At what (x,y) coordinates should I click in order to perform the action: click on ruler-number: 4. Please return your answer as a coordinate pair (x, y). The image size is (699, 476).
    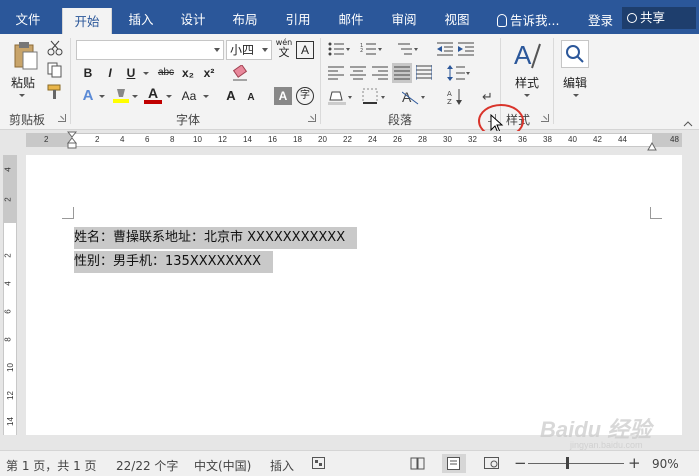
    Looking at the image, I should click on (8, 283).